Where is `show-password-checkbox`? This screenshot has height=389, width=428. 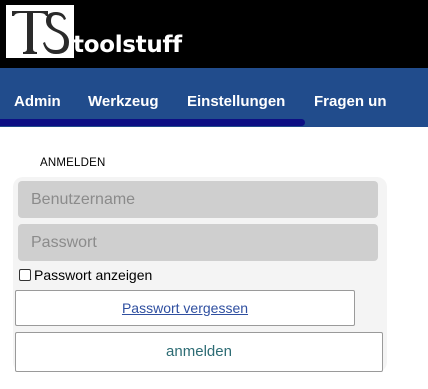
show-password-checkbox is located at coordinates (25, 275).